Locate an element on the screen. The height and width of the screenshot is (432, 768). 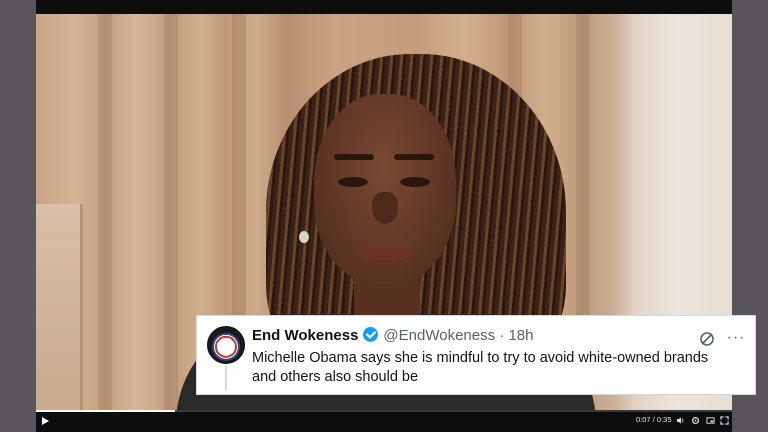
tweet-header: End Wokeness @EndWokeness · 18h is located at coordinates (392, 336).